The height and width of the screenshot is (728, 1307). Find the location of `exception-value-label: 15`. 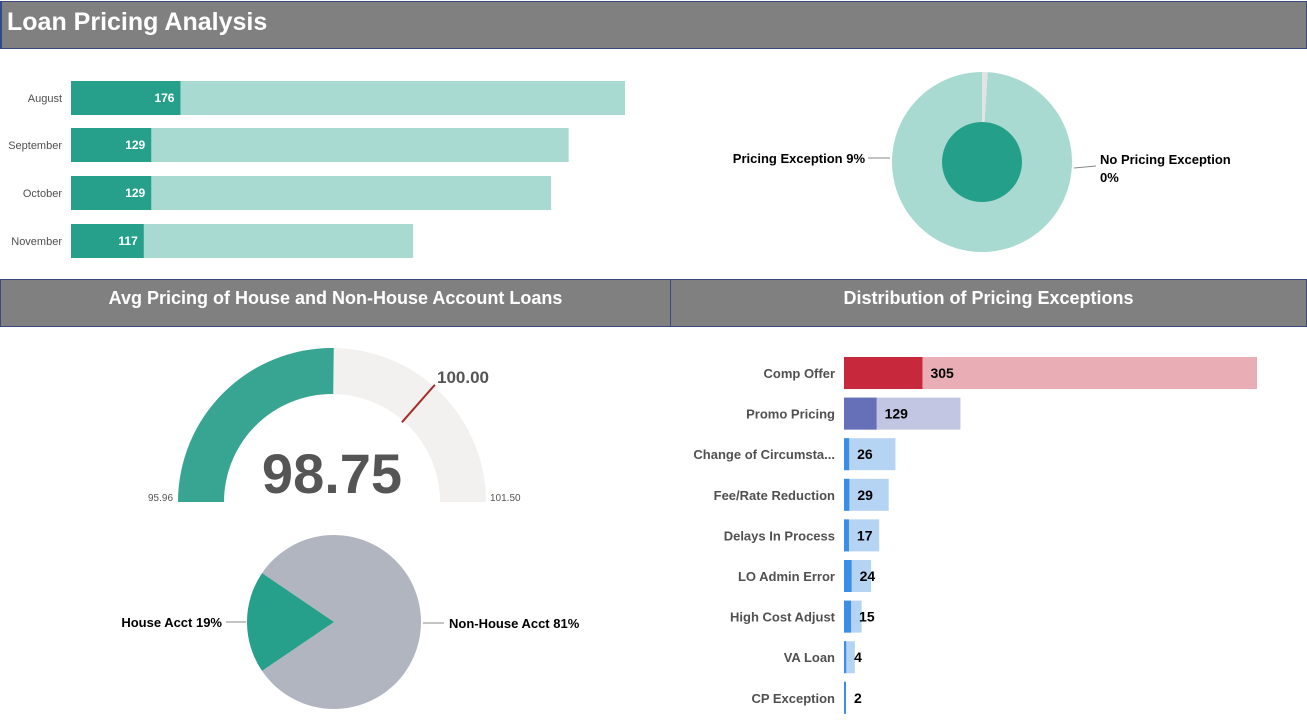

exception-value-label: 15 is located at coordinates (867, 617).